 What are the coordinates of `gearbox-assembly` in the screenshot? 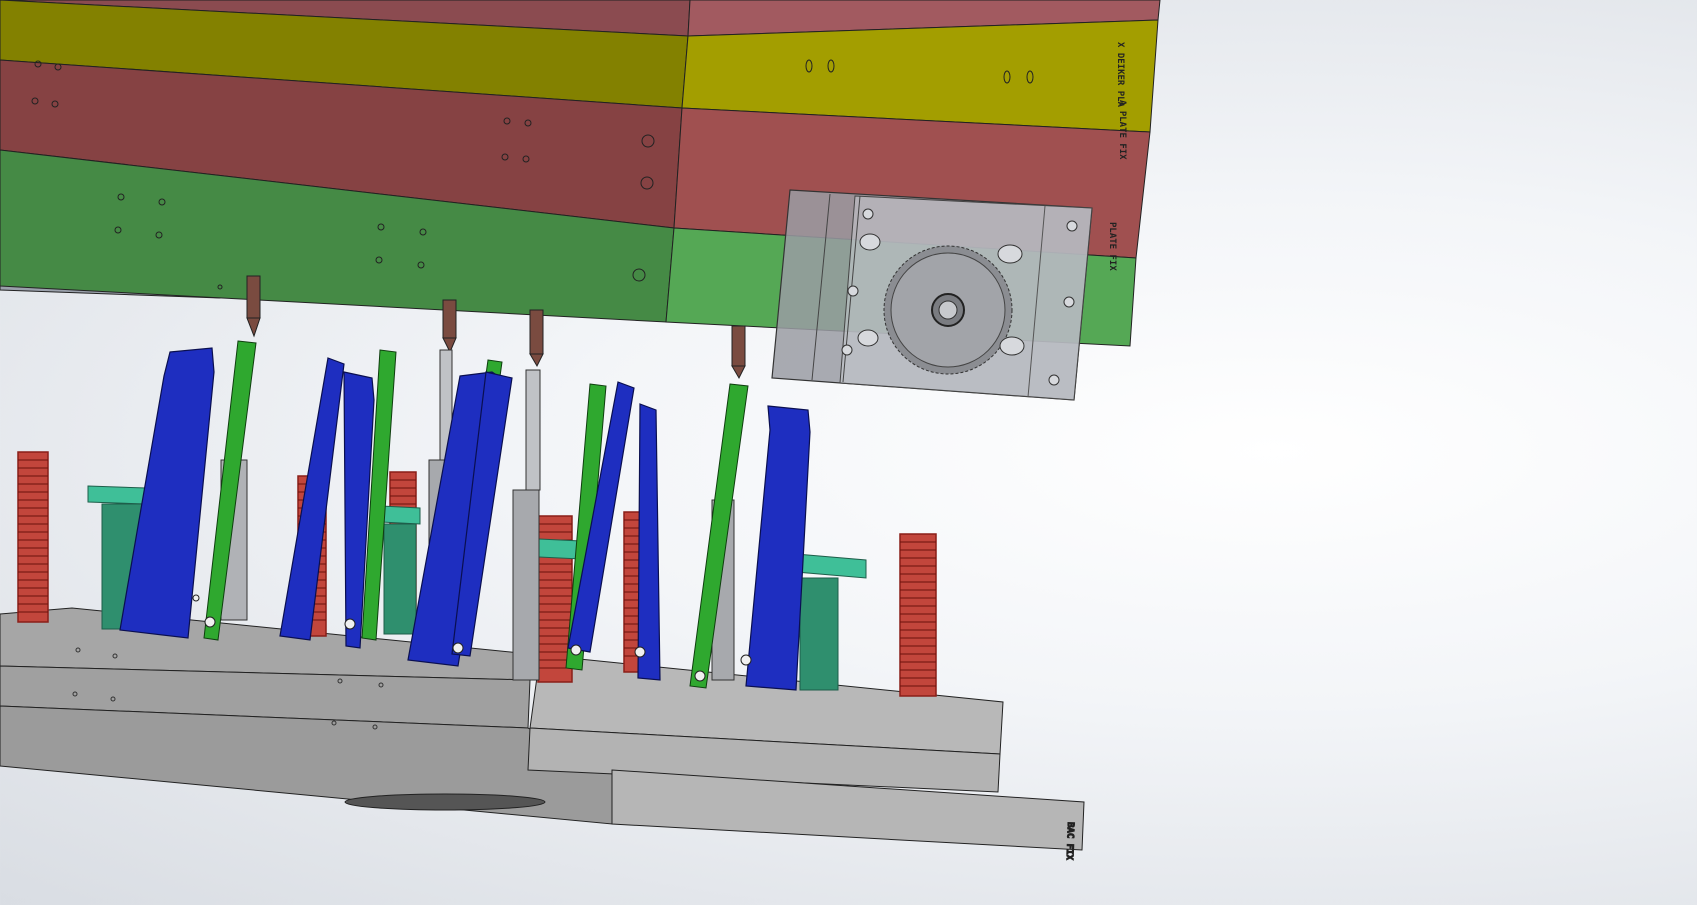 It's located at (932, 295).